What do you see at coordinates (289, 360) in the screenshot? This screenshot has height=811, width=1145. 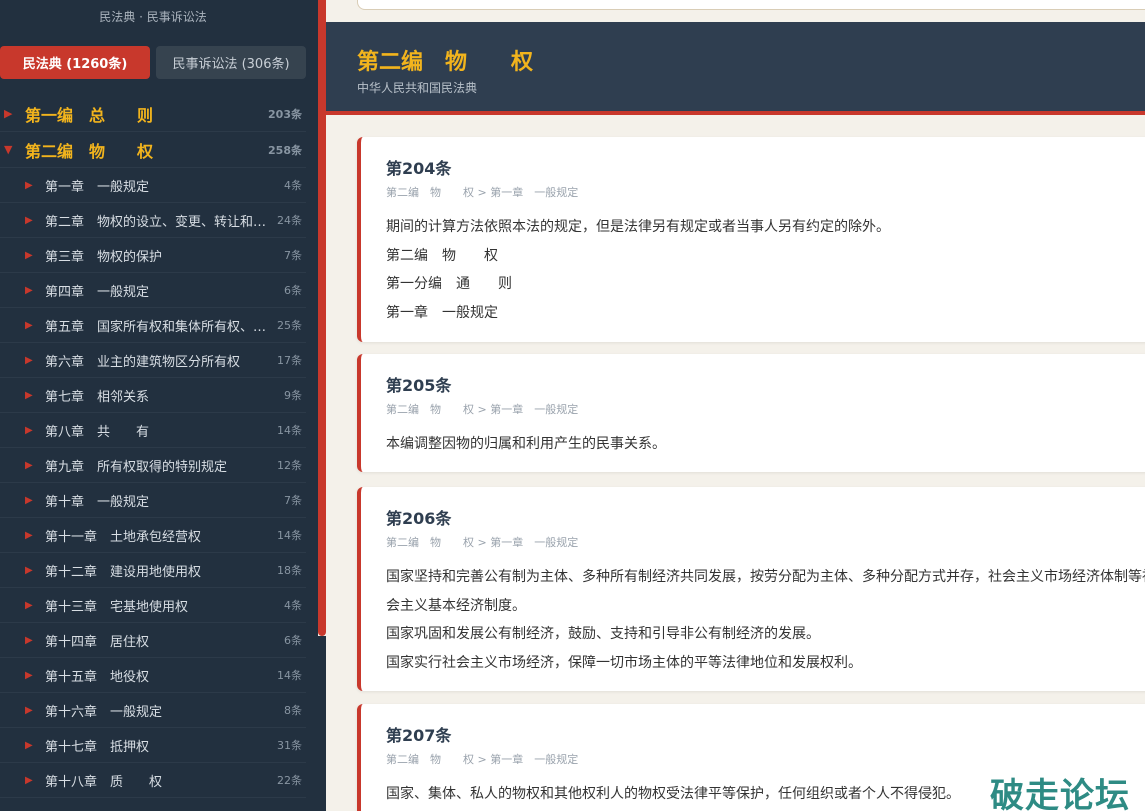 I see `chapter-count: 17条` at bounding box center [289, 360].